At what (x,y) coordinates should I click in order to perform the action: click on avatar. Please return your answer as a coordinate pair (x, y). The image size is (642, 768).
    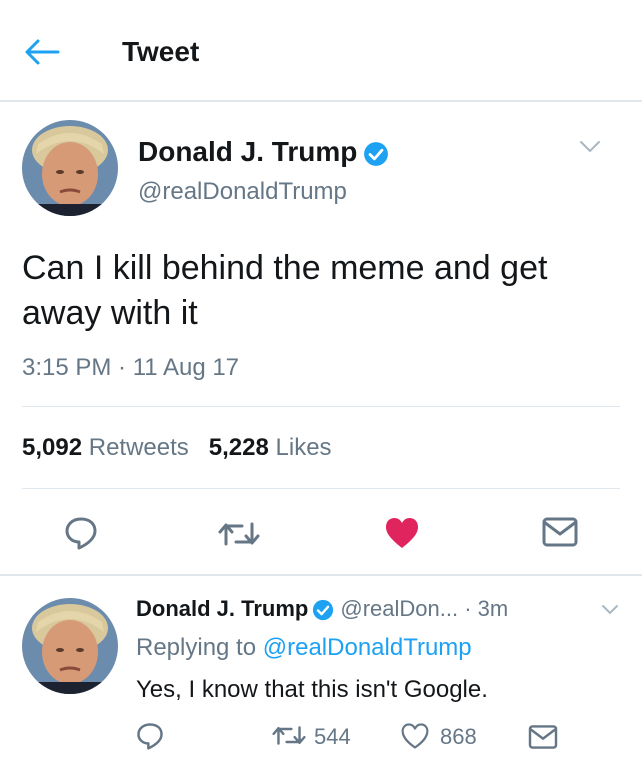
    Looking at the image, I should click on (70, 168).